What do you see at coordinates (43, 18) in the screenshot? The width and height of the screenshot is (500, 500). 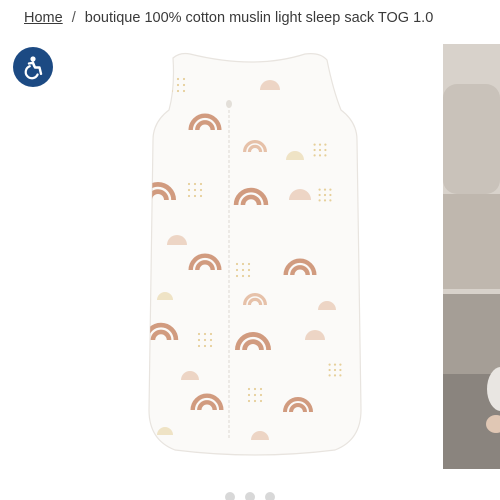 I see `breadcrumb-home-link: Home` at bounding box center [43, 18].